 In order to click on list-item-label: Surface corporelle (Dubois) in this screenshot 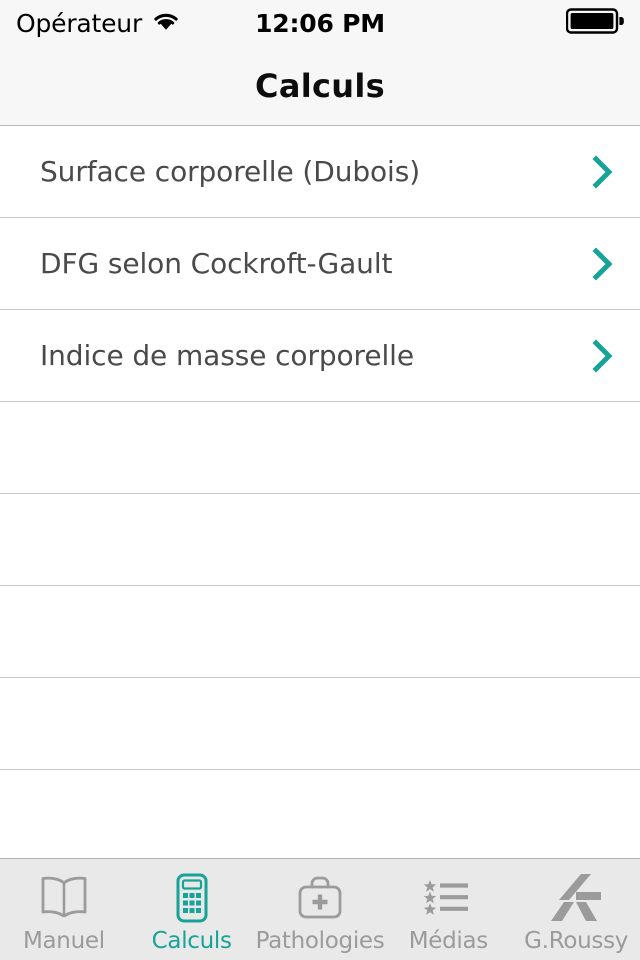, I will do `click(230, 171)`.